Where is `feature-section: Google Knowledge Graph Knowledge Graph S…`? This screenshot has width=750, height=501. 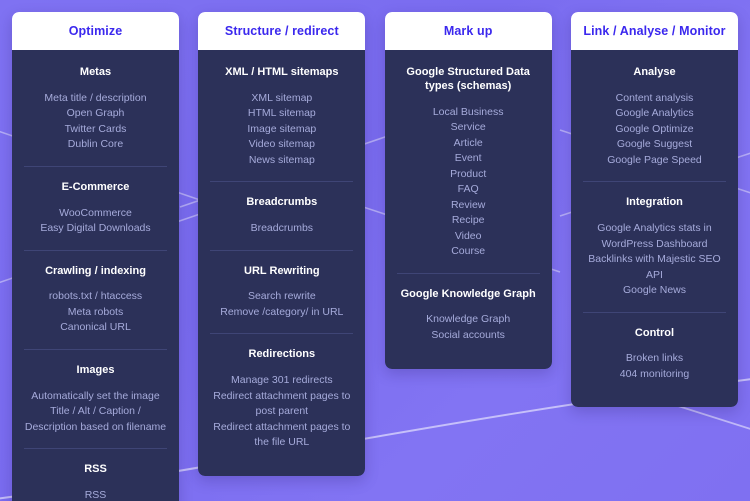
feature-section: Google Knowledge Graph Knowledge Graph S… is located at coordinates (468, 314).